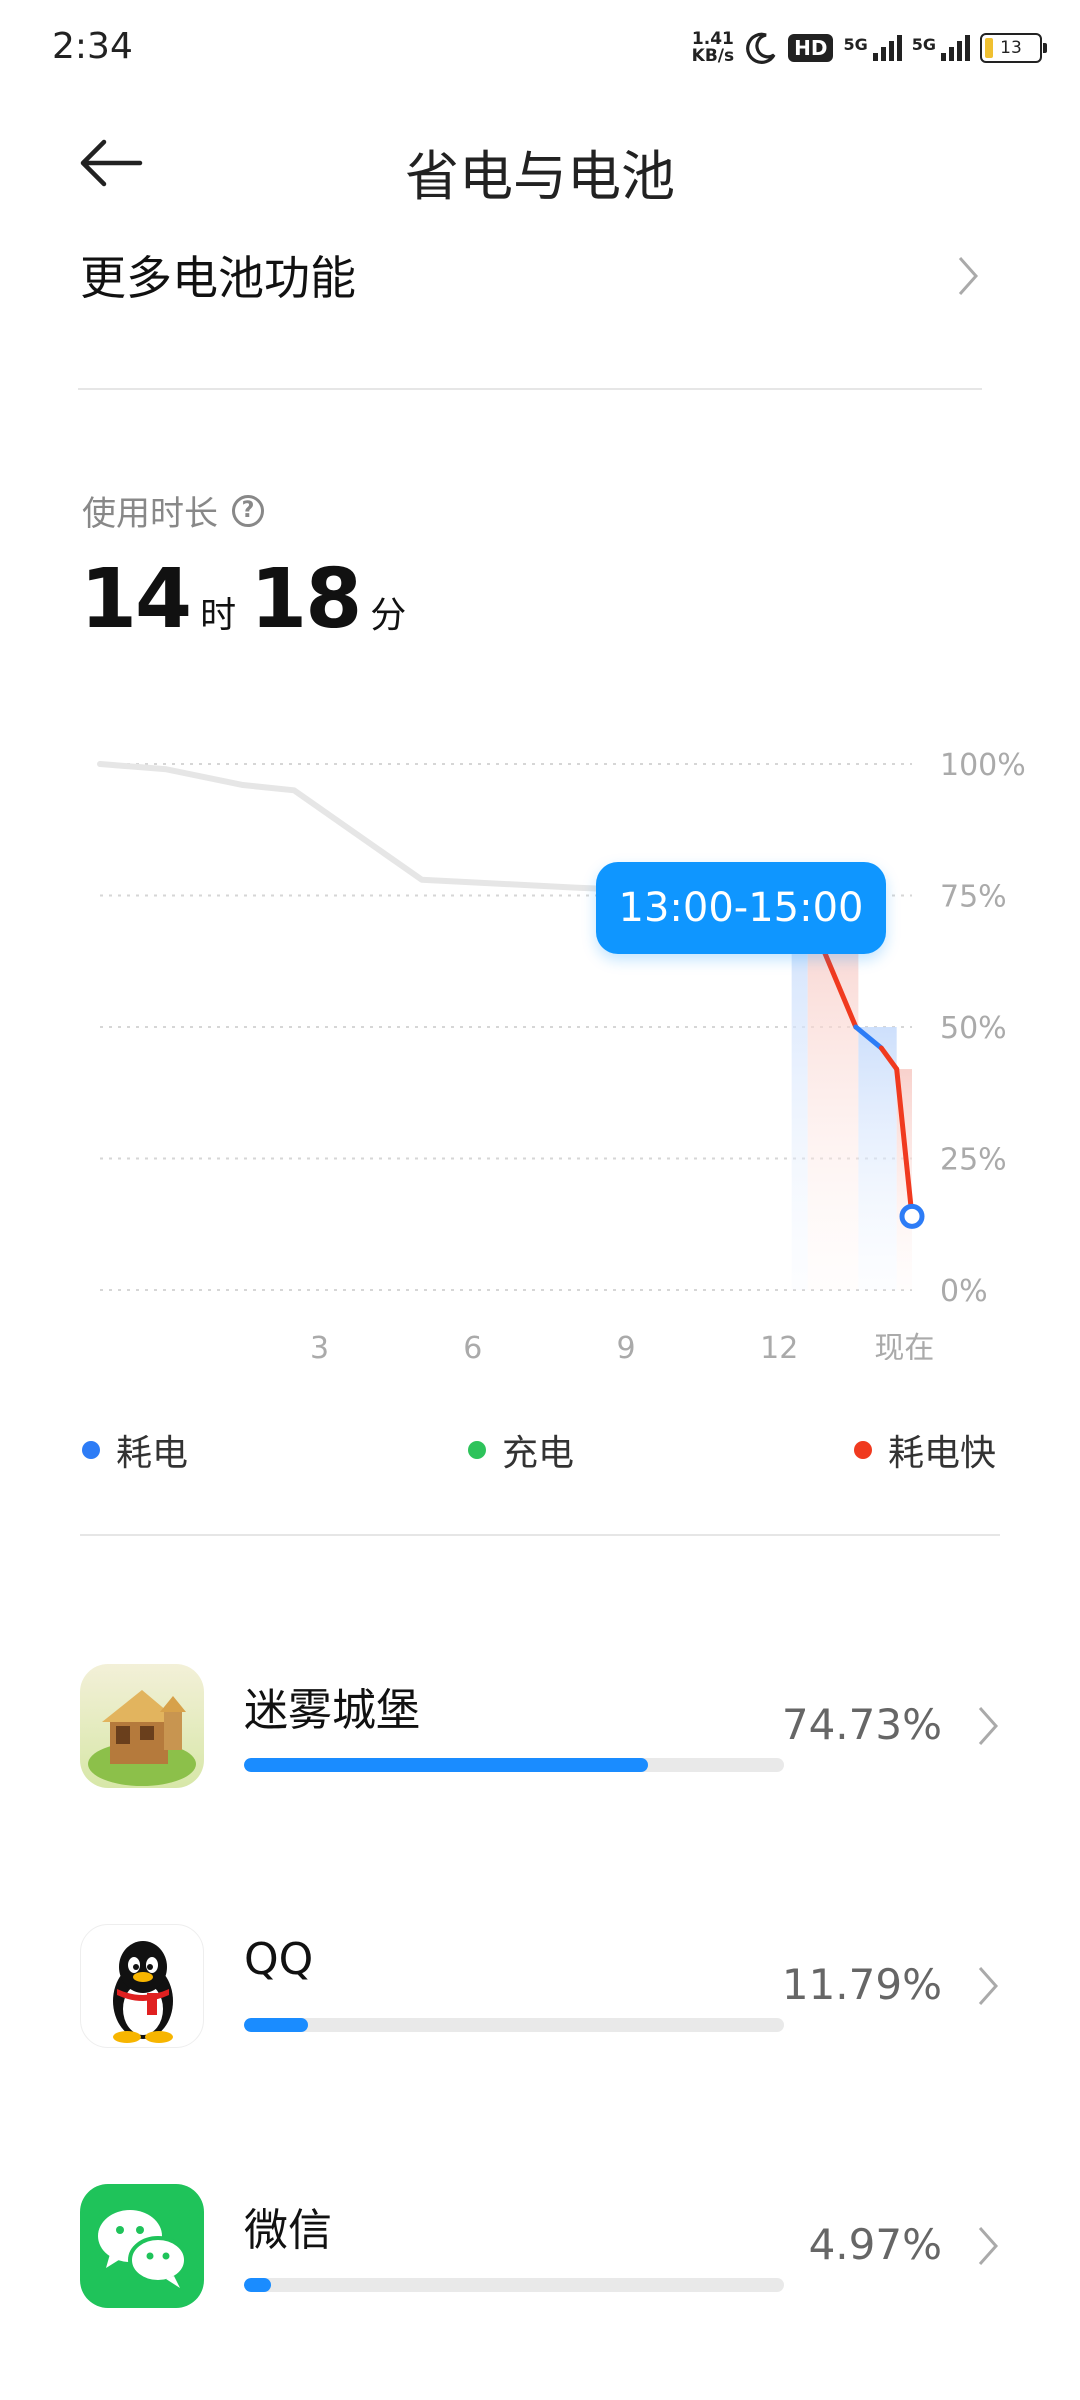 The width and height of the screenshot is (1080, 2400). Describe the element at coordinates (779, 1345) in the screenshot. I see `x-tick-label: 12` at that location.